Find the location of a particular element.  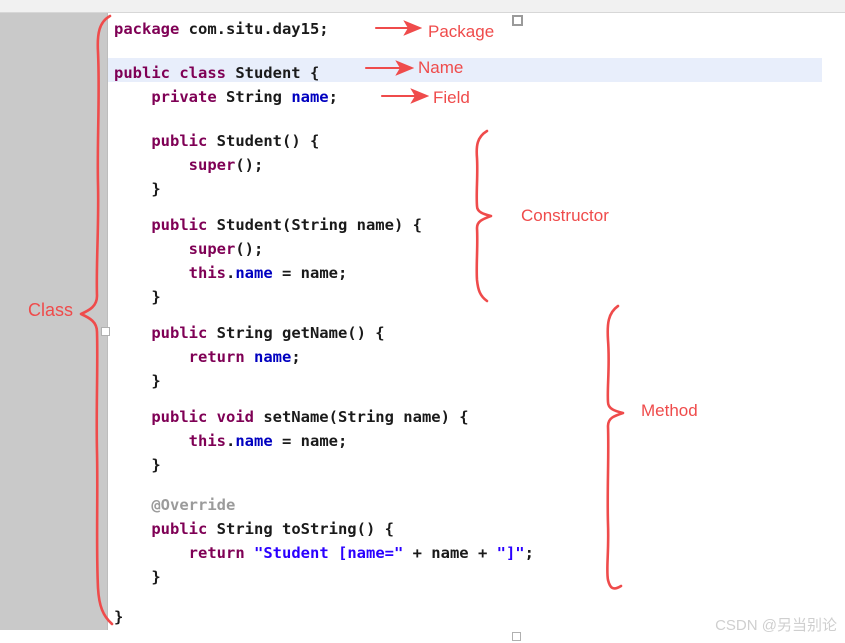

code-token: String getName() { is located at coordinates (296, 333).